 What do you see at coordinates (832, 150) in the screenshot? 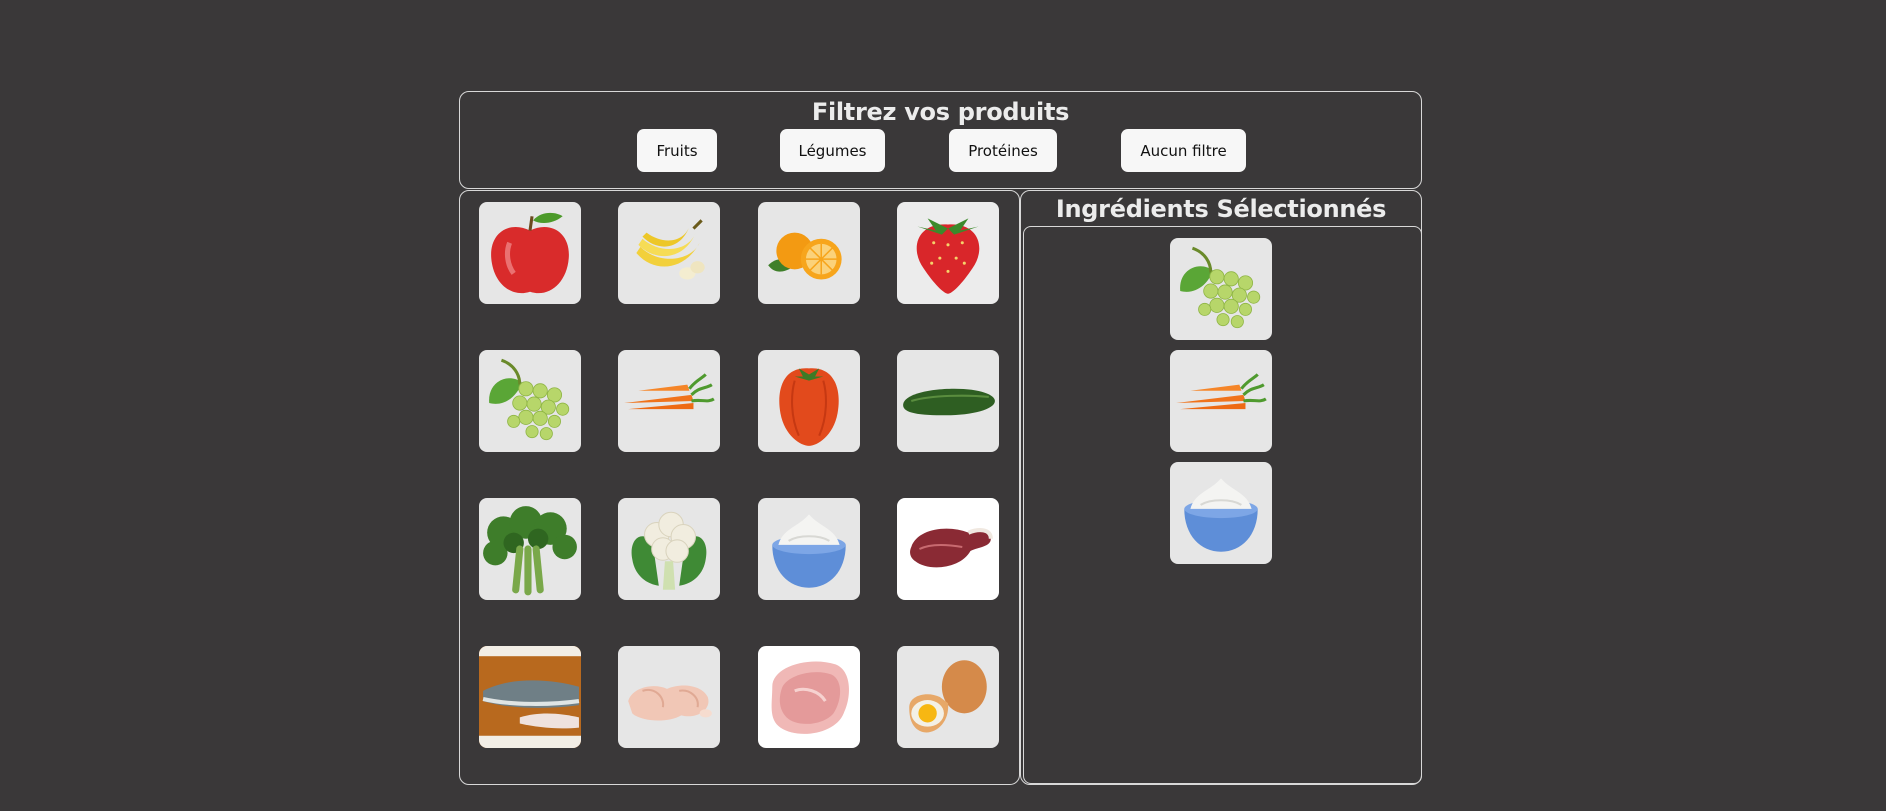
I see `filter-vegetables-button: Légumes` at bounding box center [832, 150].